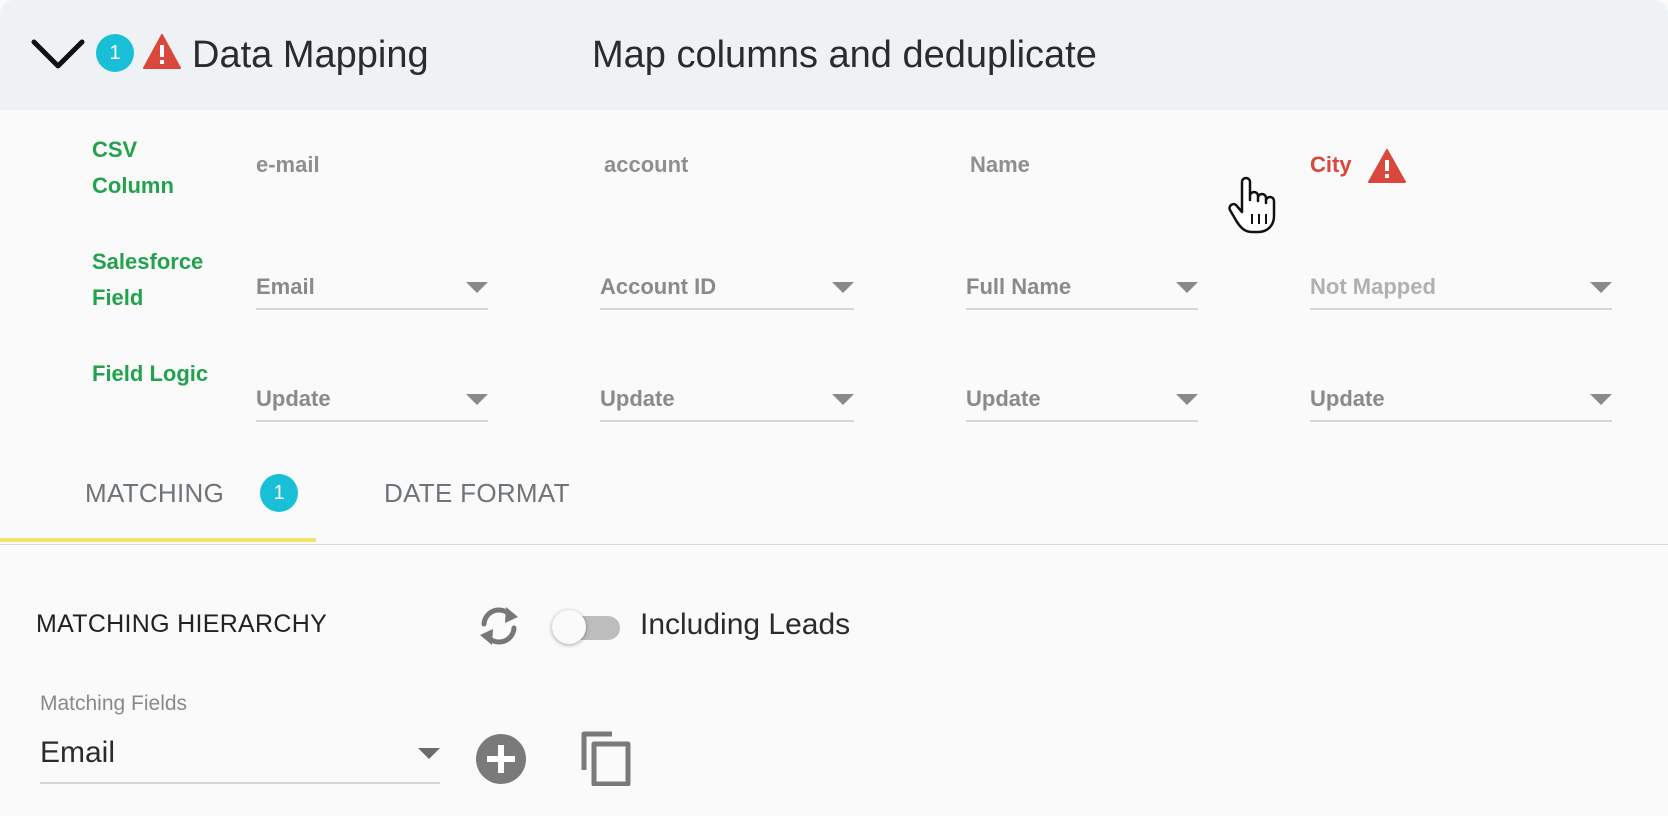 The width and height of the screenshot is (1668, 816). I want to click on row-label-salesforce-field: Salesforce Field, so click(148, 279).